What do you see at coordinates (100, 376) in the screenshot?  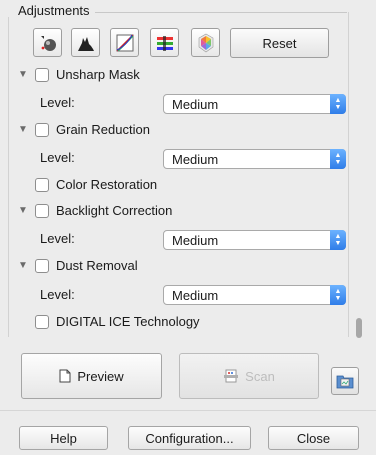 I see `preview-label: Preview` at bounding box center [100, 376].